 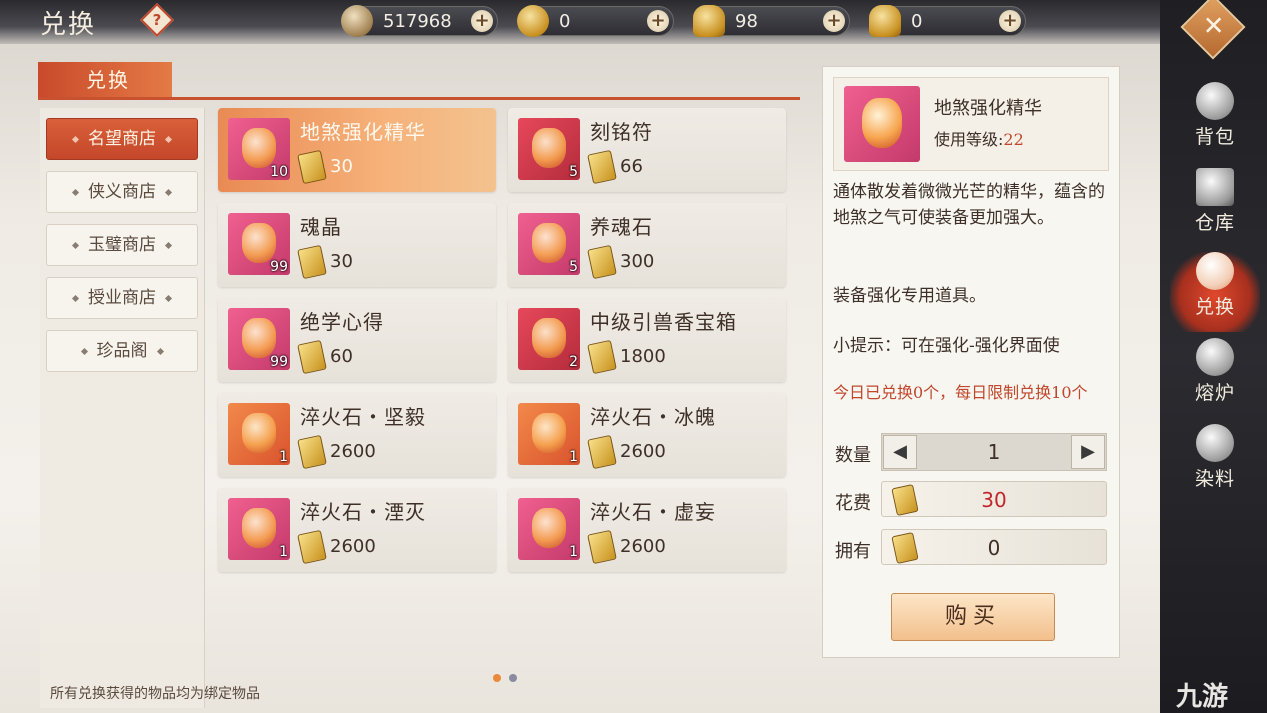 What do you see at coordinates (1215, 378) in the screenshot?
I see `nav-furnace: 熔炉` at bounding box center [1215, 378].